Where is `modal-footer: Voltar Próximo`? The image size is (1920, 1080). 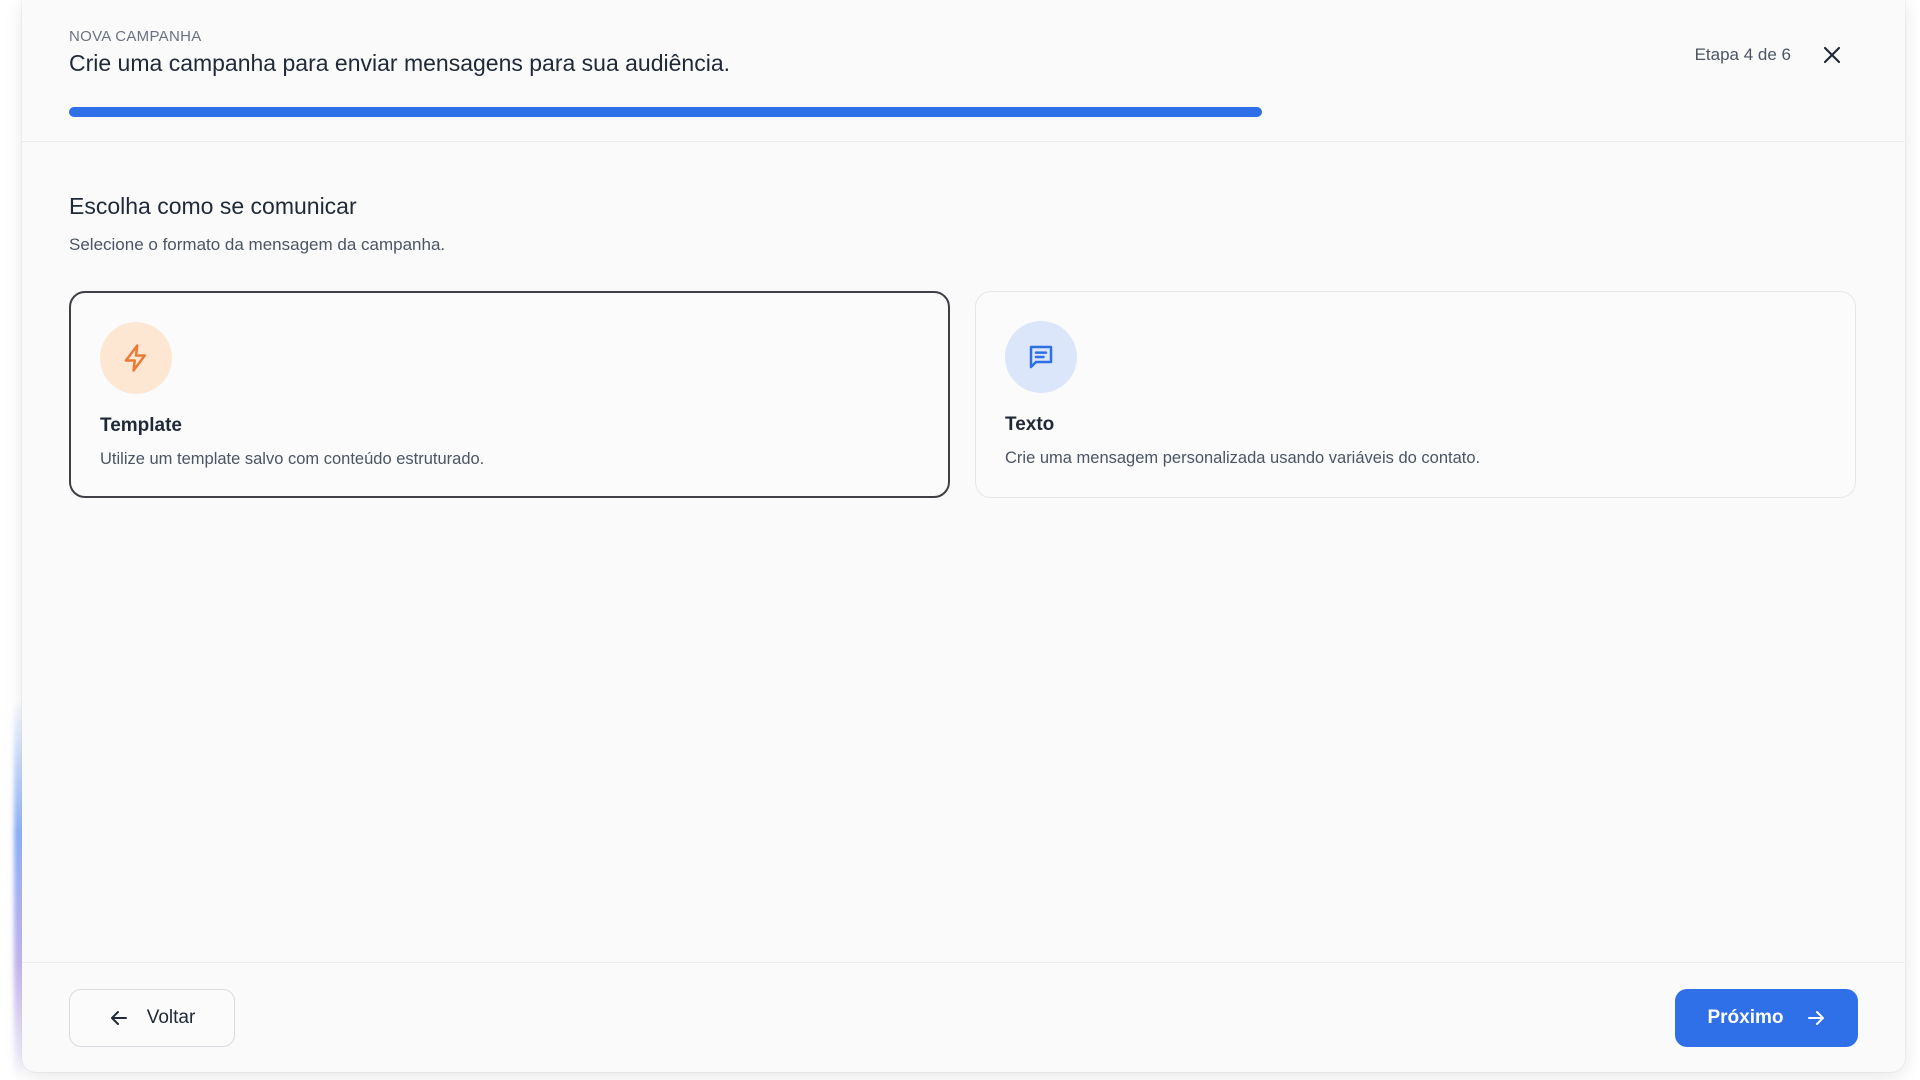
modal-footer: Voltar Próximo is located at coordinates (963, 1017).